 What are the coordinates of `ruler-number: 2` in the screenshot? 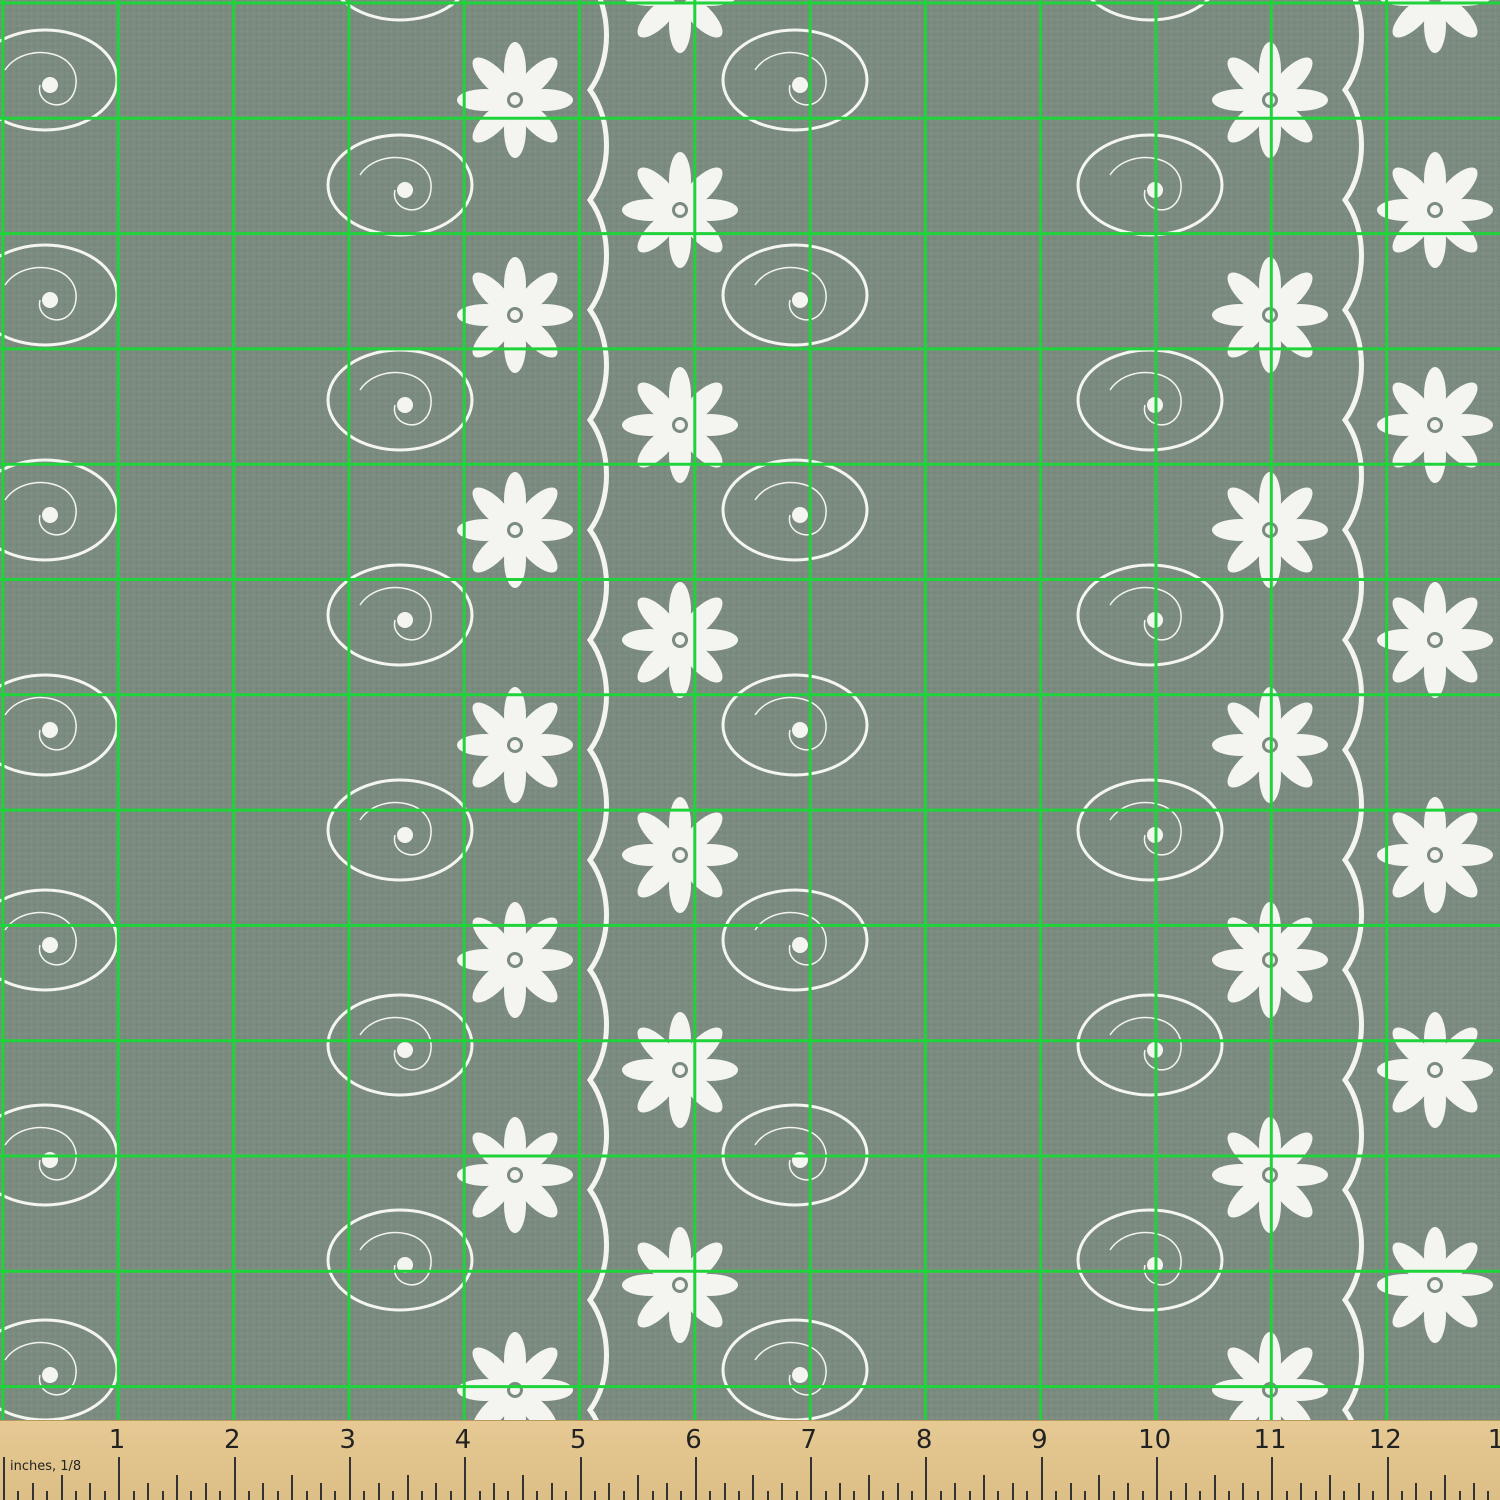 It's located at (232, 1440).